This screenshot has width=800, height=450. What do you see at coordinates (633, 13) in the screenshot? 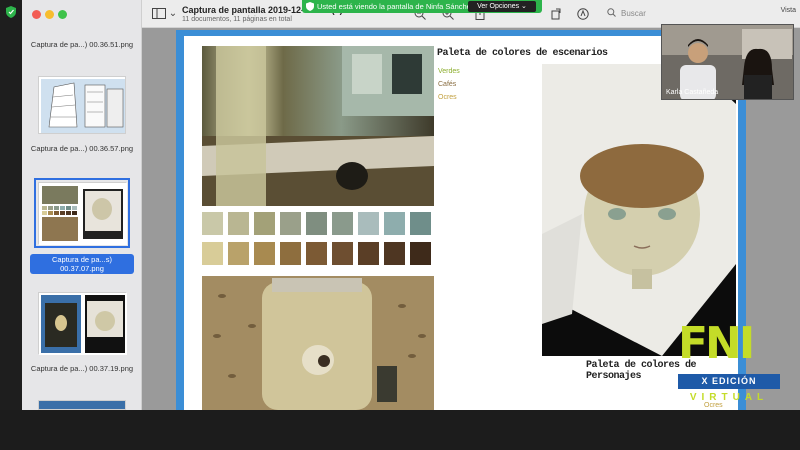
I see `search-placeholder: Buscar` at bounding box center [633, 13].